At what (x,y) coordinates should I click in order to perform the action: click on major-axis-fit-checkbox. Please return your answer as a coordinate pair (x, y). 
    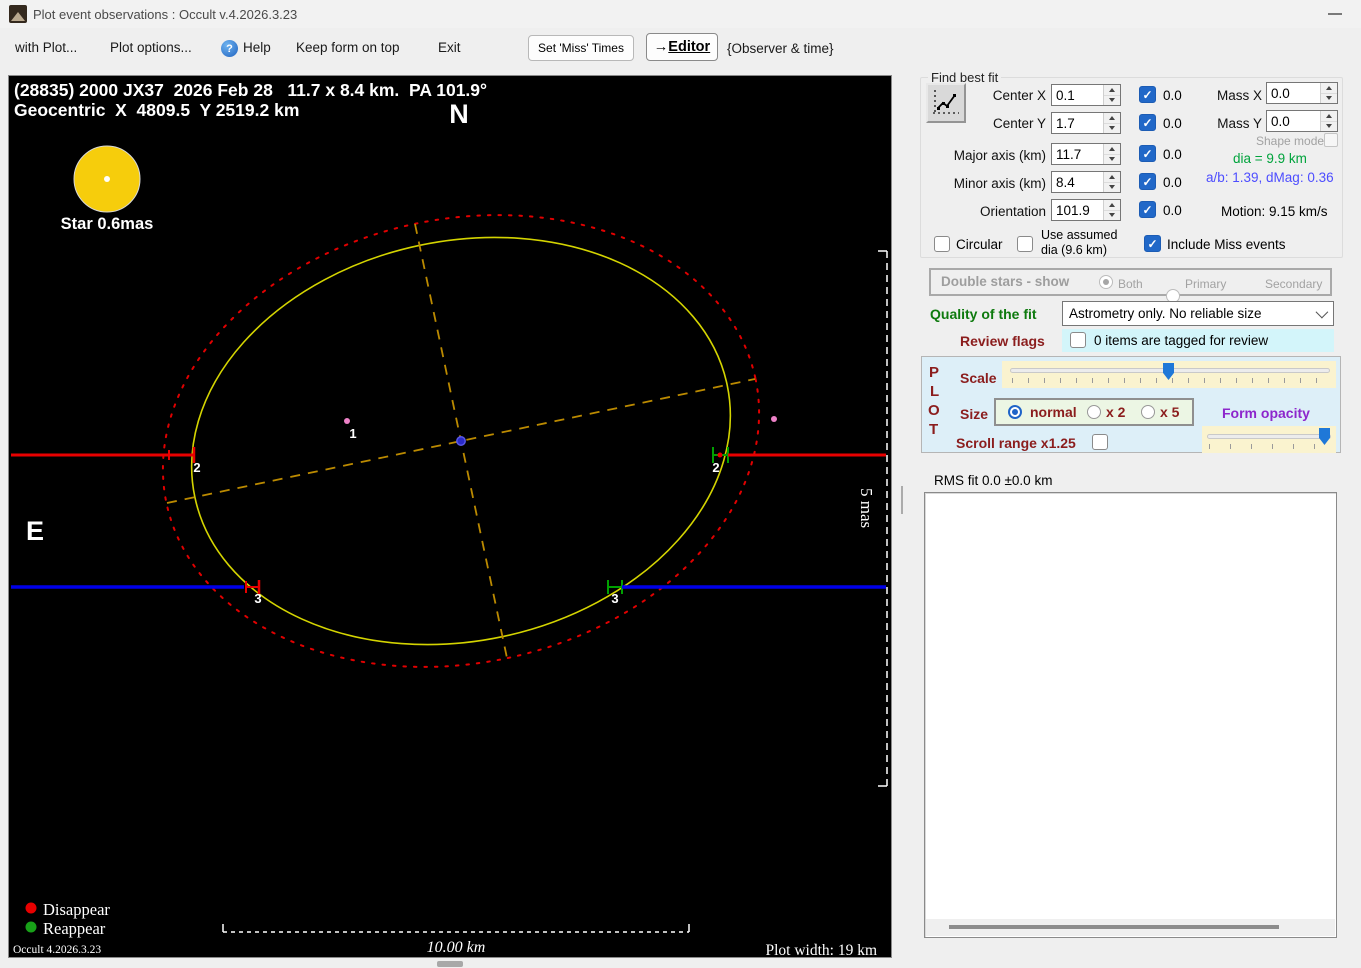
    Looking at the image, I should click on (1147, 153).